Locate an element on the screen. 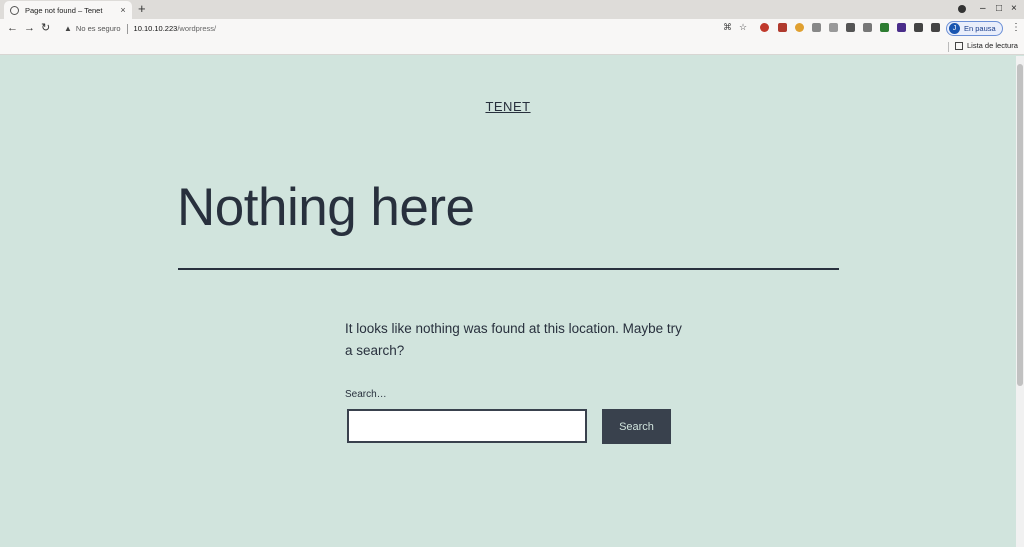 The height and width of the screenshot is (547, 1024). tab-strip: Page not found – Tenet × + – □ × is located at coordinates (512, 9).